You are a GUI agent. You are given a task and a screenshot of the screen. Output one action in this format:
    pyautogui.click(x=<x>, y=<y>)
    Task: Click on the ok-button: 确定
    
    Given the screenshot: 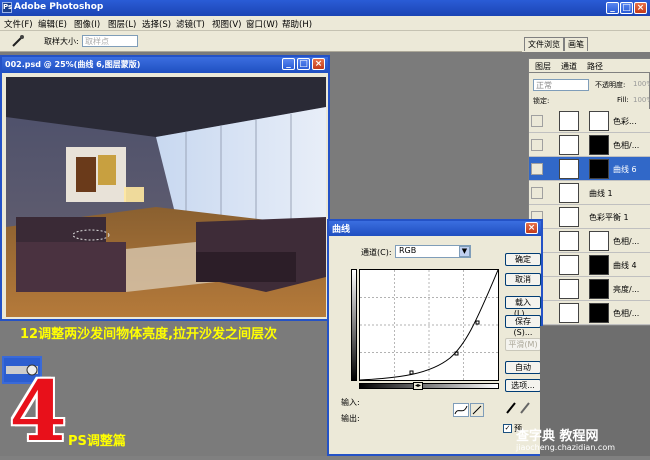 What is the action you would take?
    pyautogui.click(x=523, y=259)
    